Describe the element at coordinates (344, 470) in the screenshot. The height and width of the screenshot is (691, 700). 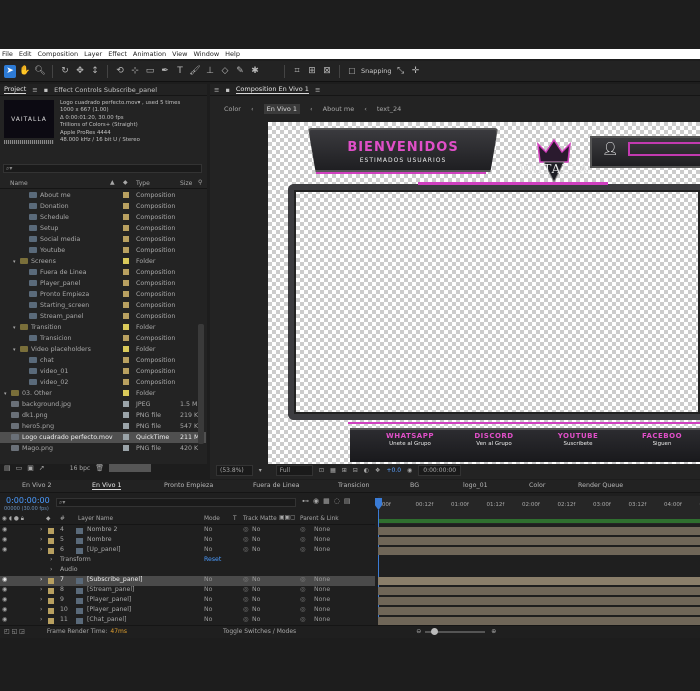
I see `mask-visibility-icon: ⊞` at that location.